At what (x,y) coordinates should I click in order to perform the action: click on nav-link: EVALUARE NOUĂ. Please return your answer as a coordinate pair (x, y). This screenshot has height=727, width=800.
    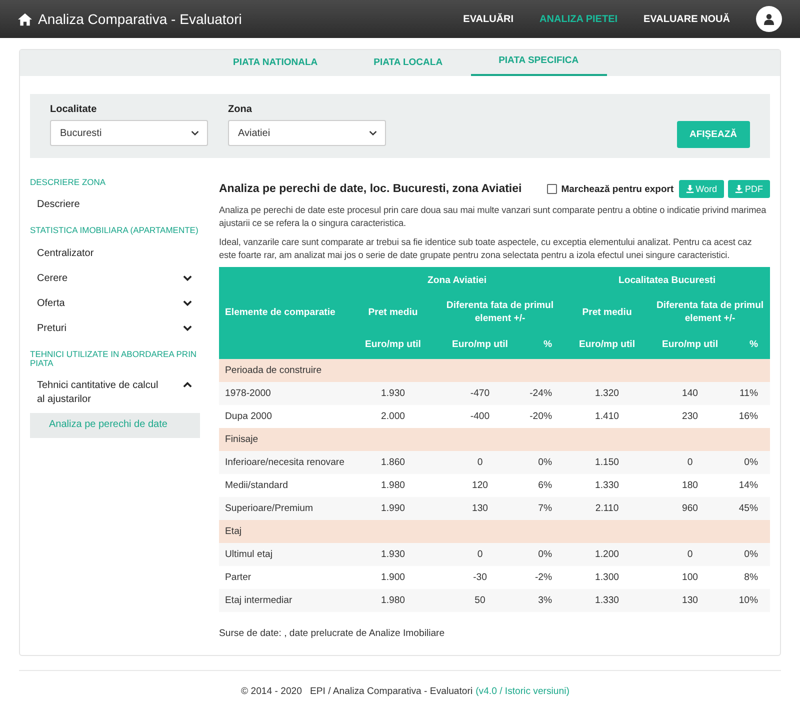
    Looking at the image, I should click on (687, 19).